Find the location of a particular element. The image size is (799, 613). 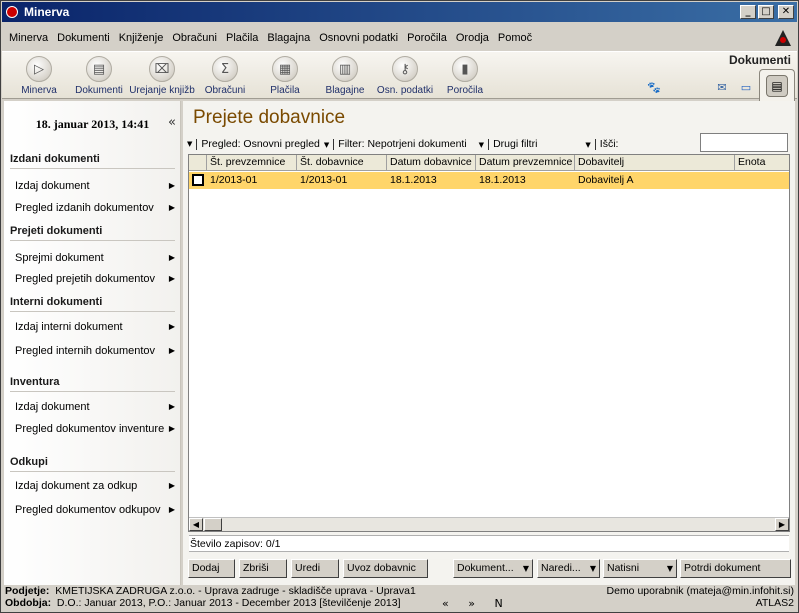

sidebar-item-pregled-internih: Pregled internih dokumentov ▶ is located at coordinates (95, 351).